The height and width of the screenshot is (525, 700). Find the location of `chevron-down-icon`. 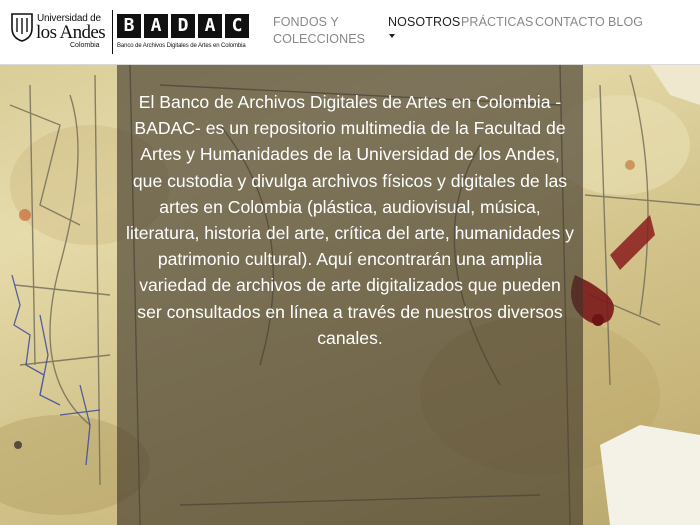

chevron-down-icon is located at coordinates (392, 36).